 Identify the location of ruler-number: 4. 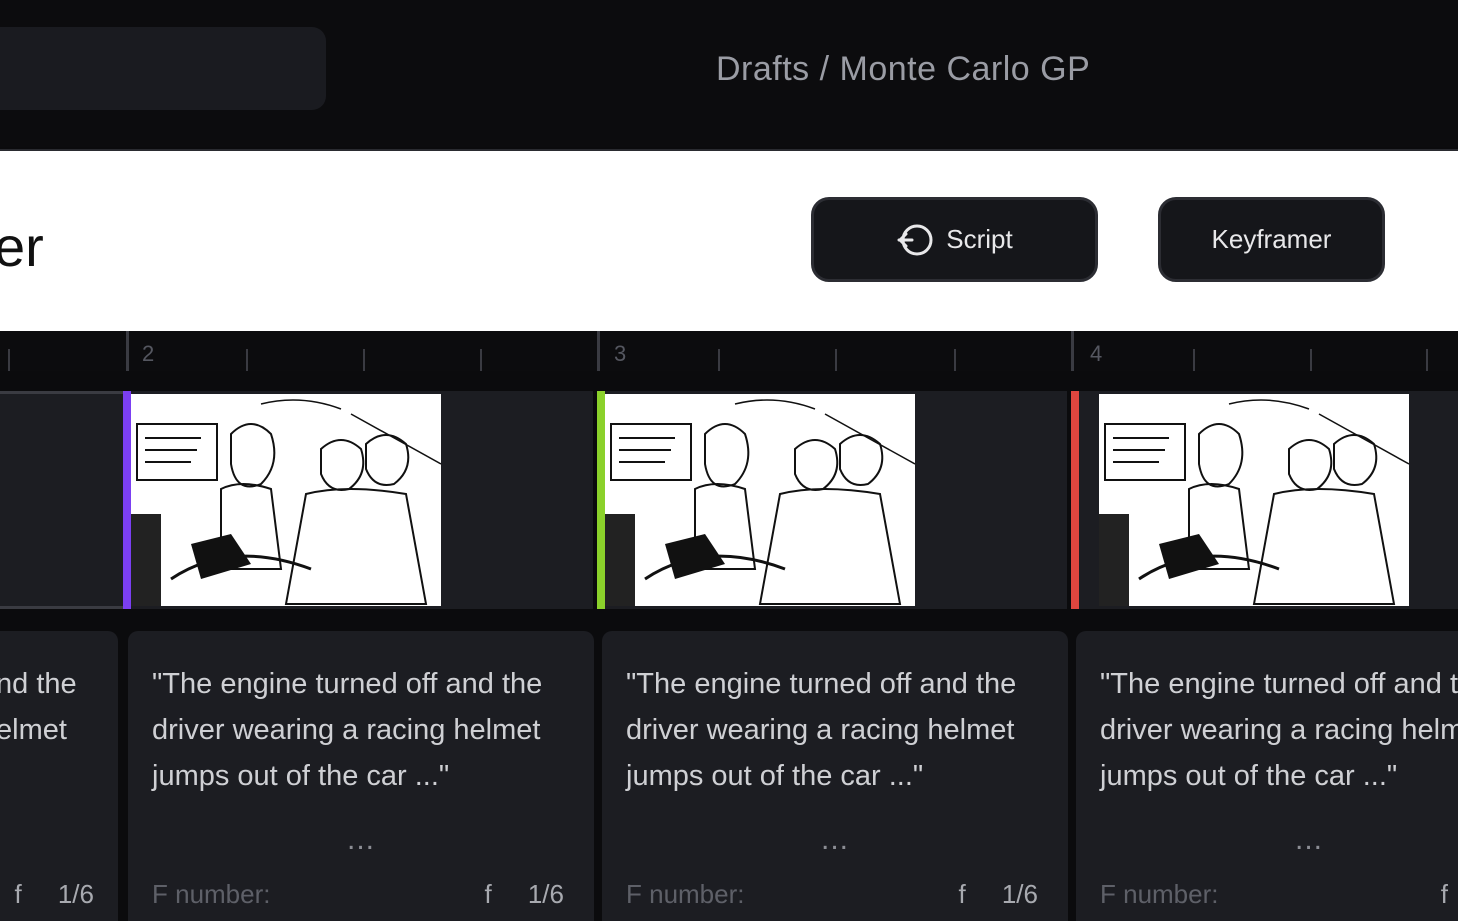
(1096, 353).